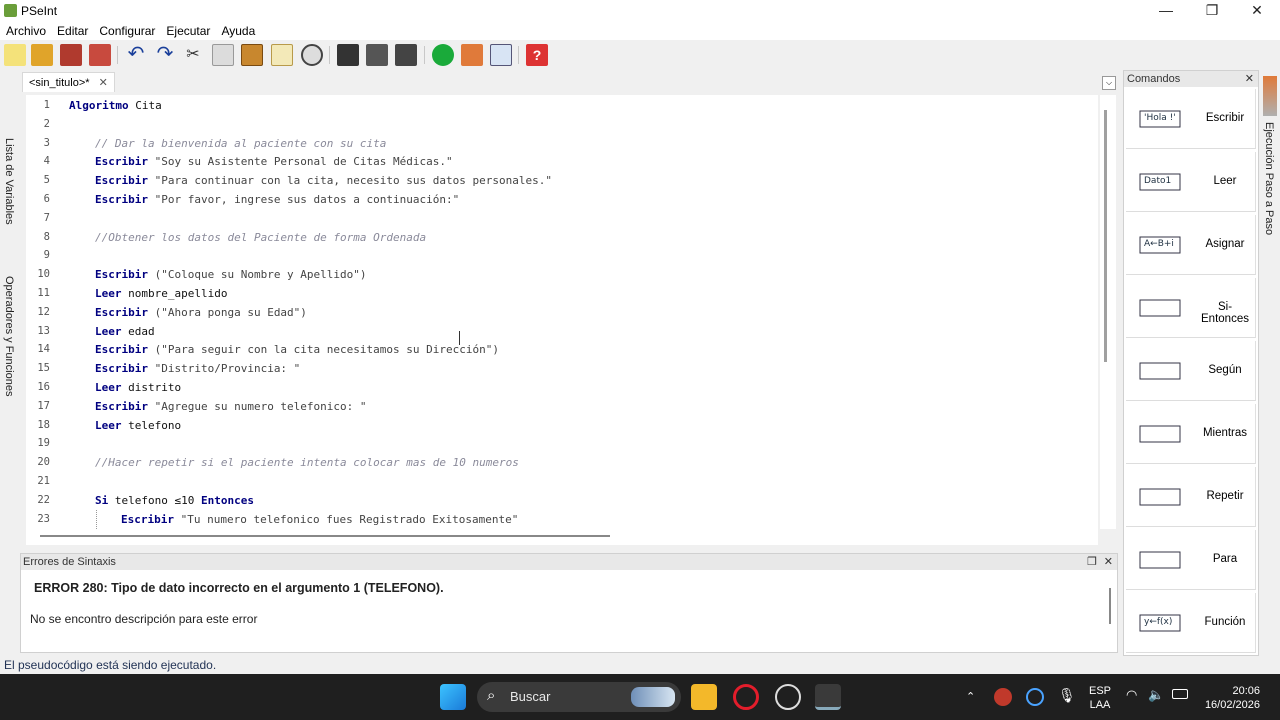 The height and width of the screenshot is (720, 1280). What do you see at coordinates (1191, 245) in the screenshot?
I see `command-asignar: A←B+i Asignar` at bounding box center [1191, 245].